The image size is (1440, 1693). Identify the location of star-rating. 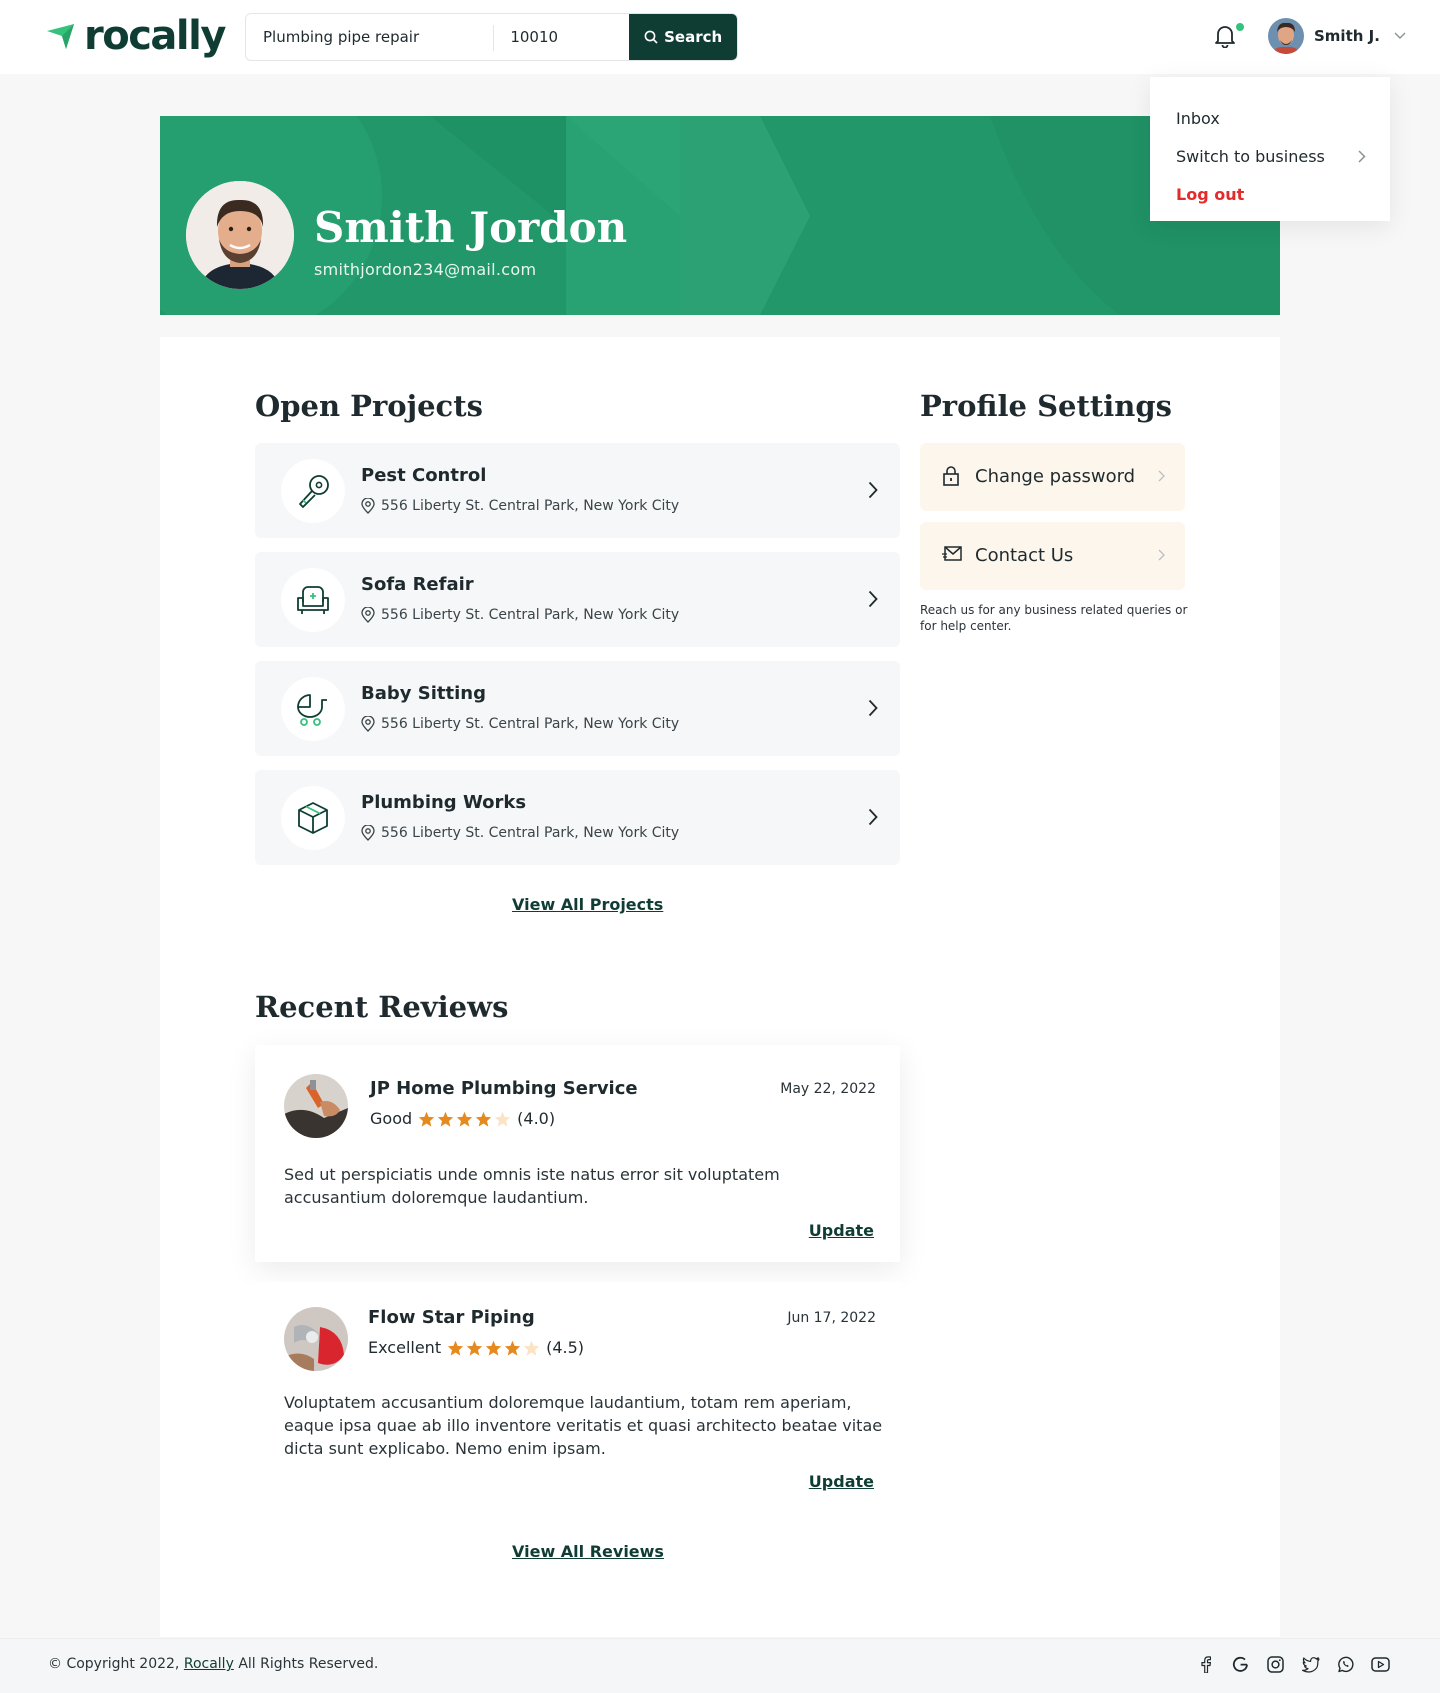
(464, 1119).